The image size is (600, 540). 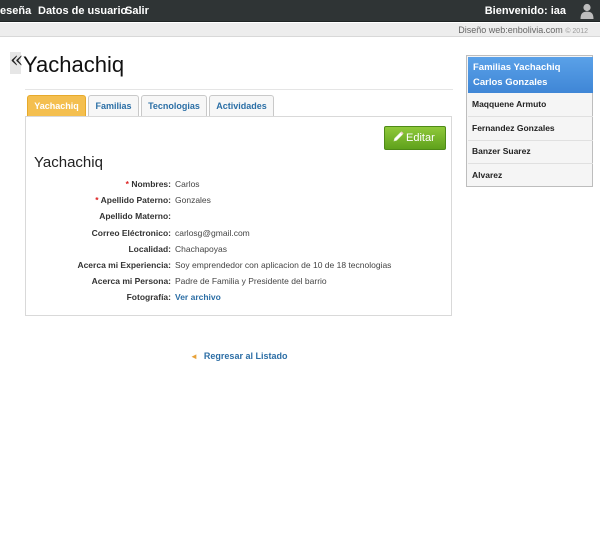 I want to click on field-label-apellido-materno: Apellido Materno:, so click(x=85, y=216).